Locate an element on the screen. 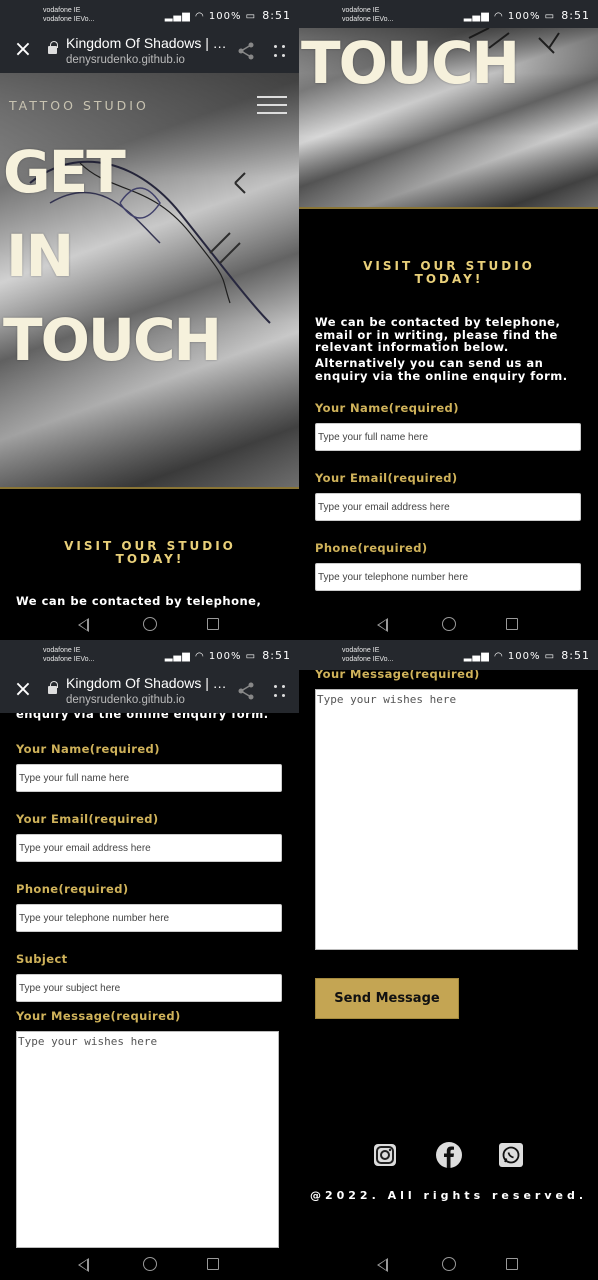 This screenshot has width=598, height=1280. brand-logo: TATTOO STUDIO is located at coordinates (79, 105).